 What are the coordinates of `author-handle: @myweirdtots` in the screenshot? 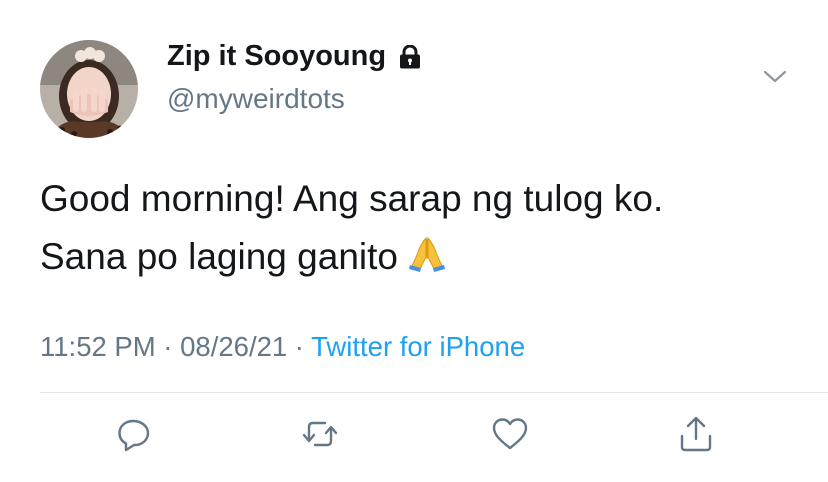 It's located at (256, 99).